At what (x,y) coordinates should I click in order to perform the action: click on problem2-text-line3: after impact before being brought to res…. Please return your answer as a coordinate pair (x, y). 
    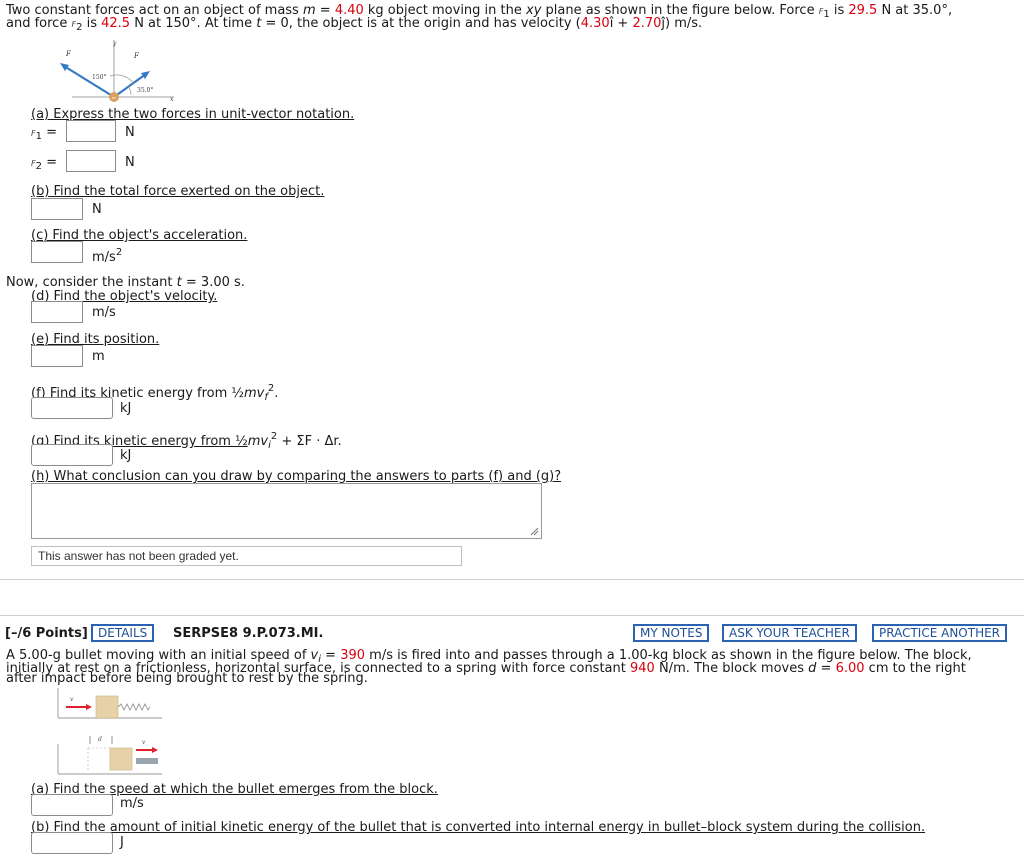
    Looking at the image, I should click on (187, 678).